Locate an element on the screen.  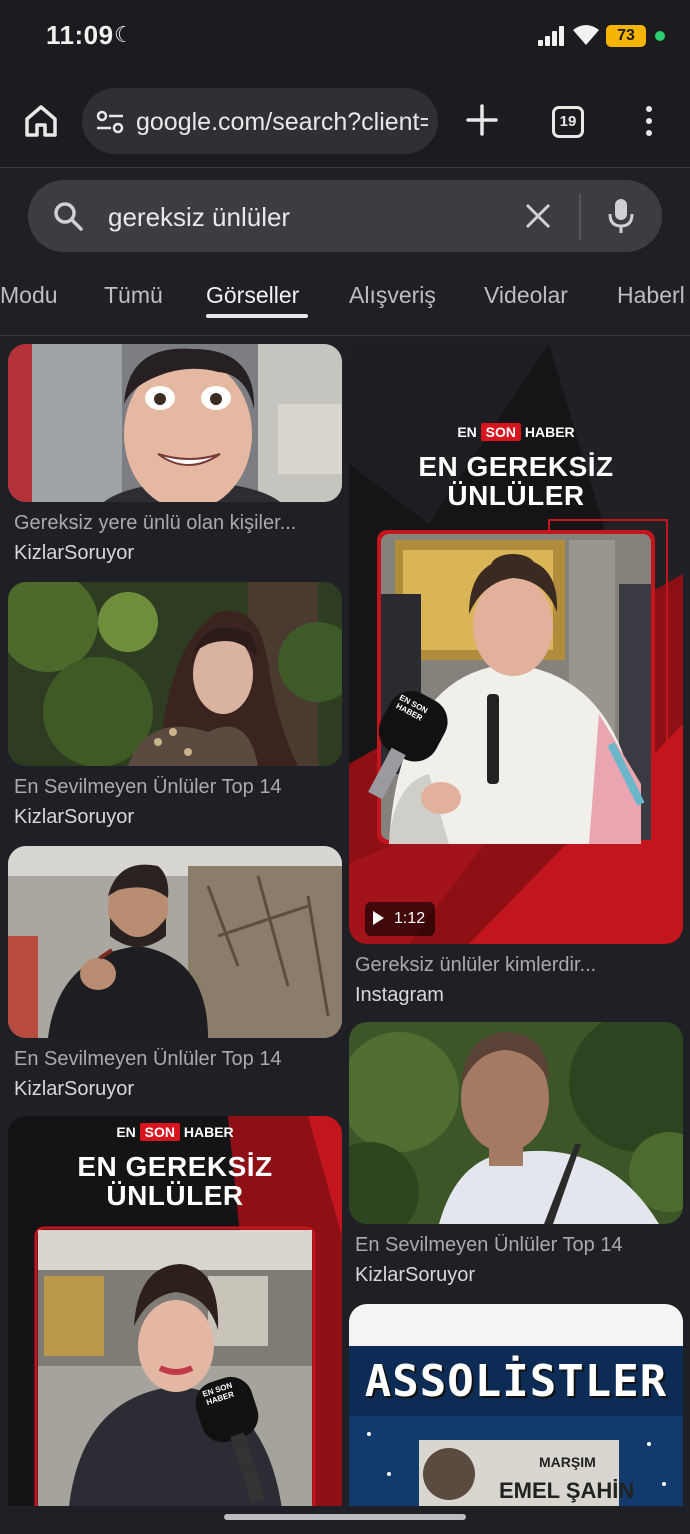
video-duration-badge: 1:12 is located at coordinates (400, 919).